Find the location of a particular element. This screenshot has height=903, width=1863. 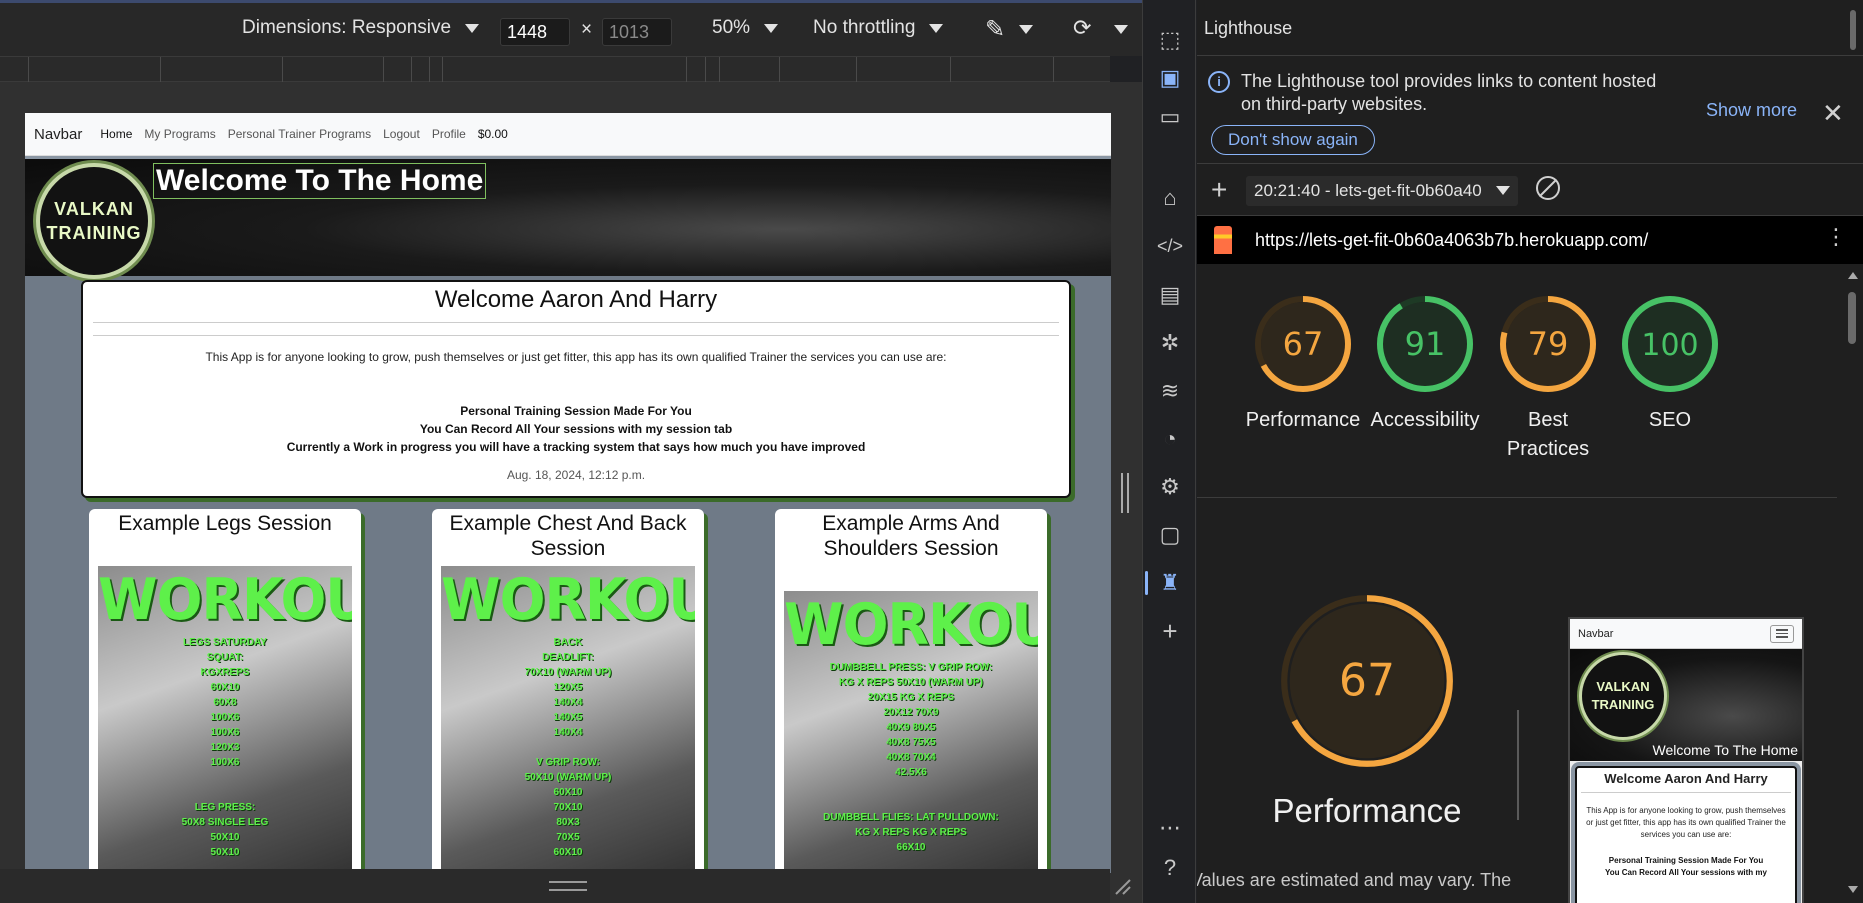

memory-chip-icon: ⚙ is located at coordinates (1170, 487).